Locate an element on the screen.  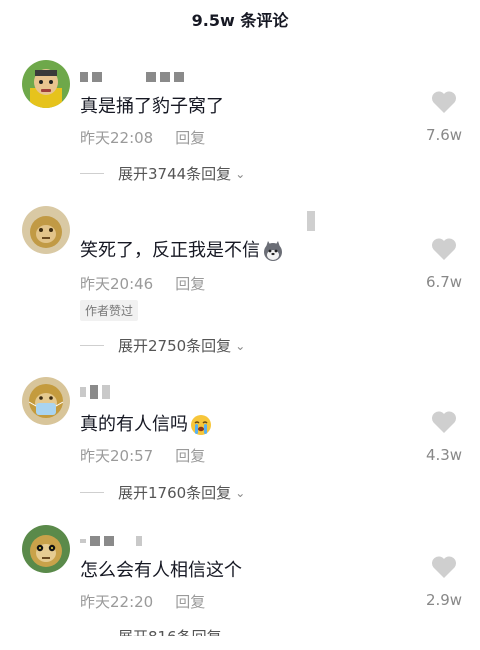
comment-time: 昨天22:20 is located at coordinates (117, 602).